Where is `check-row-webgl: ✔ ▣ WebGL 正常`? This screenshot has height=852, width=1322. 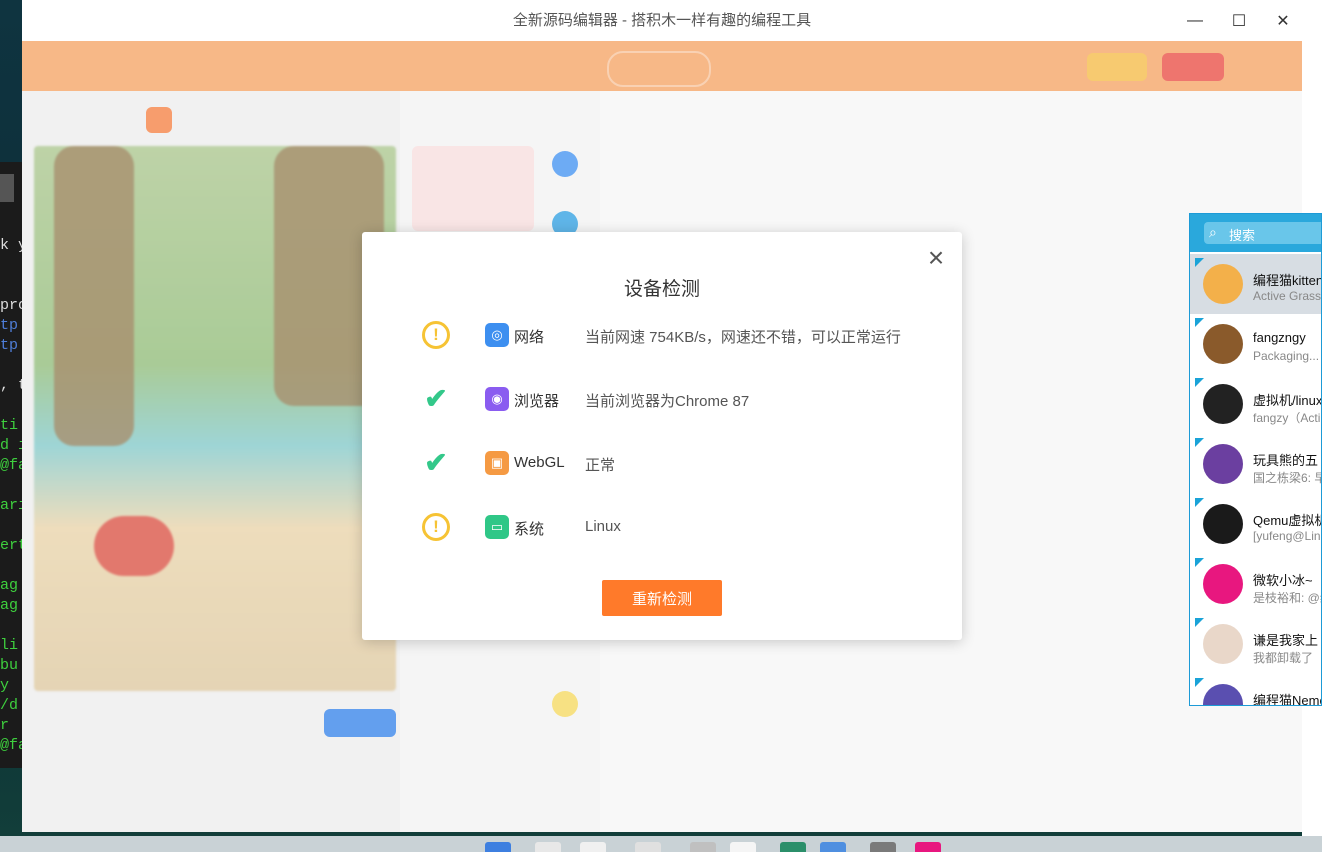
check-row-webgl: ✔ ▣ WebGL 正常 is located at coordinates (662, 462).